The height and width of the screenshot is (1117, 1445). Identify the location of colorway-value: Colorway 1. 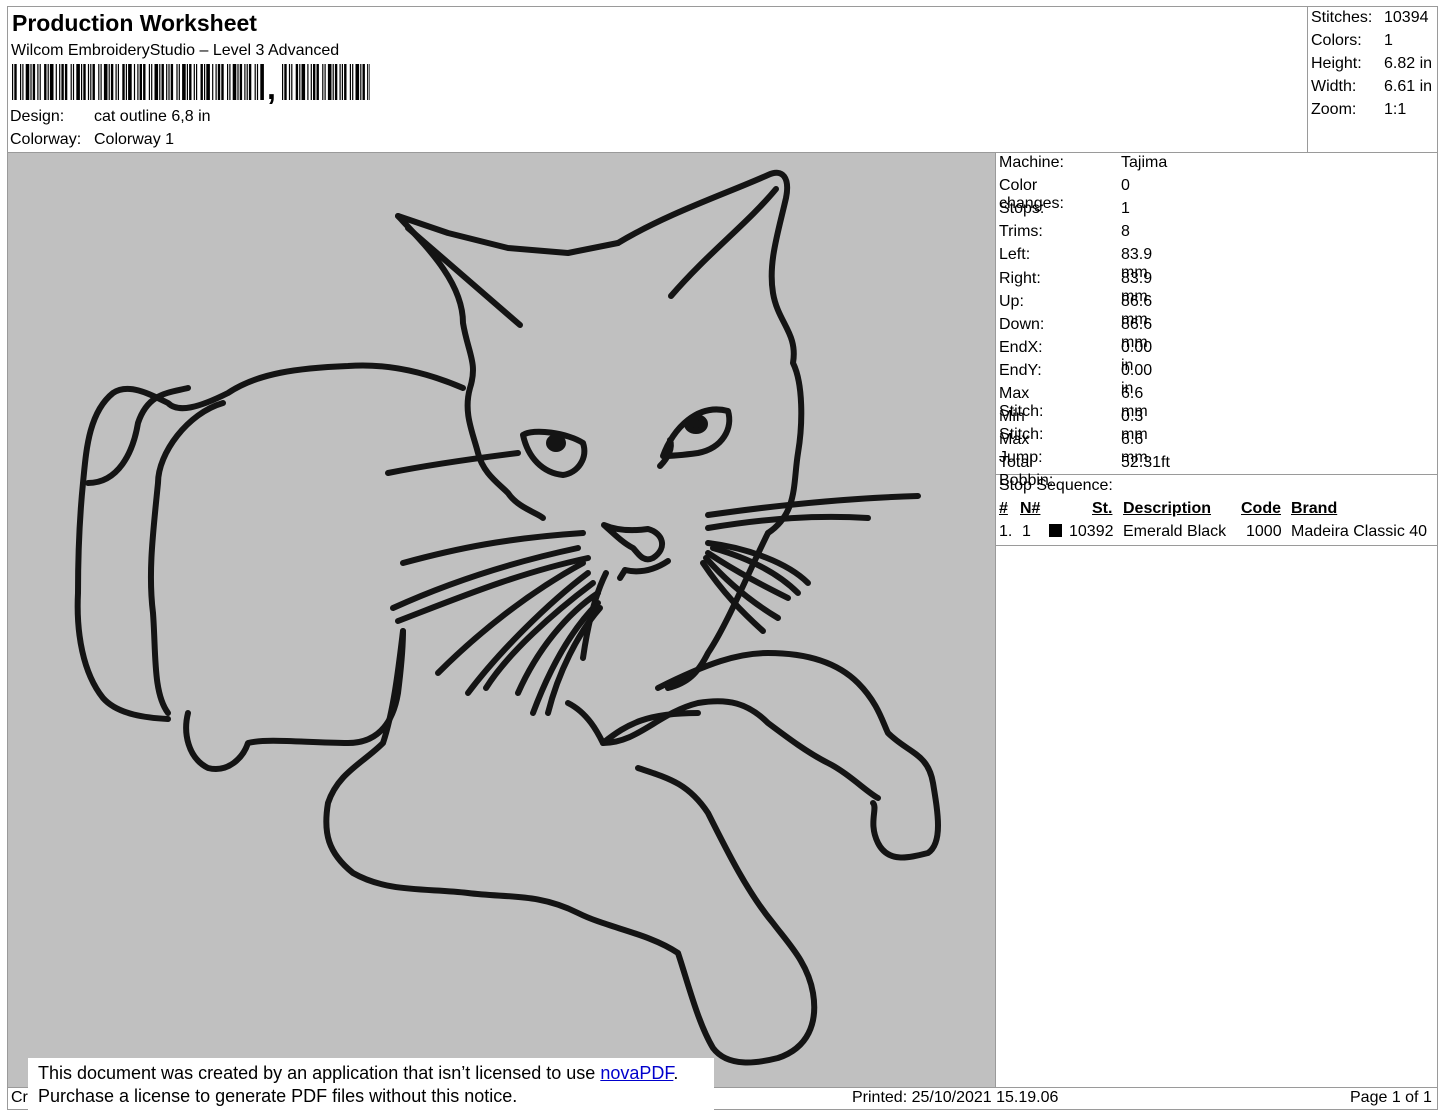
(134, 139).